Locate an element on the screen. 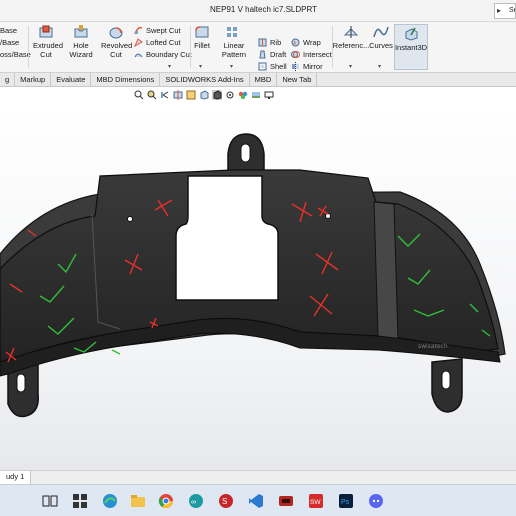 The width and height of the screenshot is (516, 516). apply-scene-icon is located at coordinates (256, 95).